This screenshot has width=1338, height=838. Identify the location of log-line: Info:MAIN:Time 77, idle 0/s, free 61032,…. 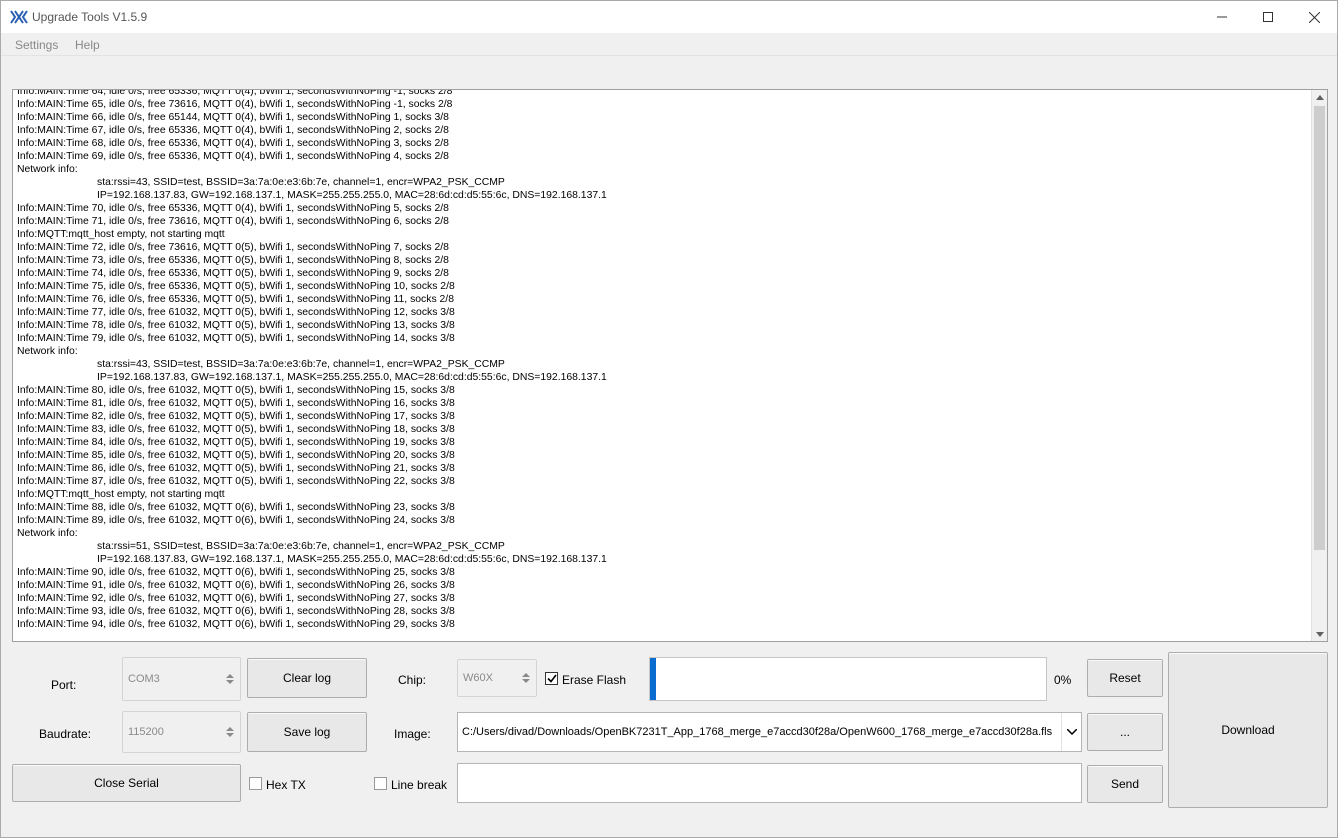
(236, 312).